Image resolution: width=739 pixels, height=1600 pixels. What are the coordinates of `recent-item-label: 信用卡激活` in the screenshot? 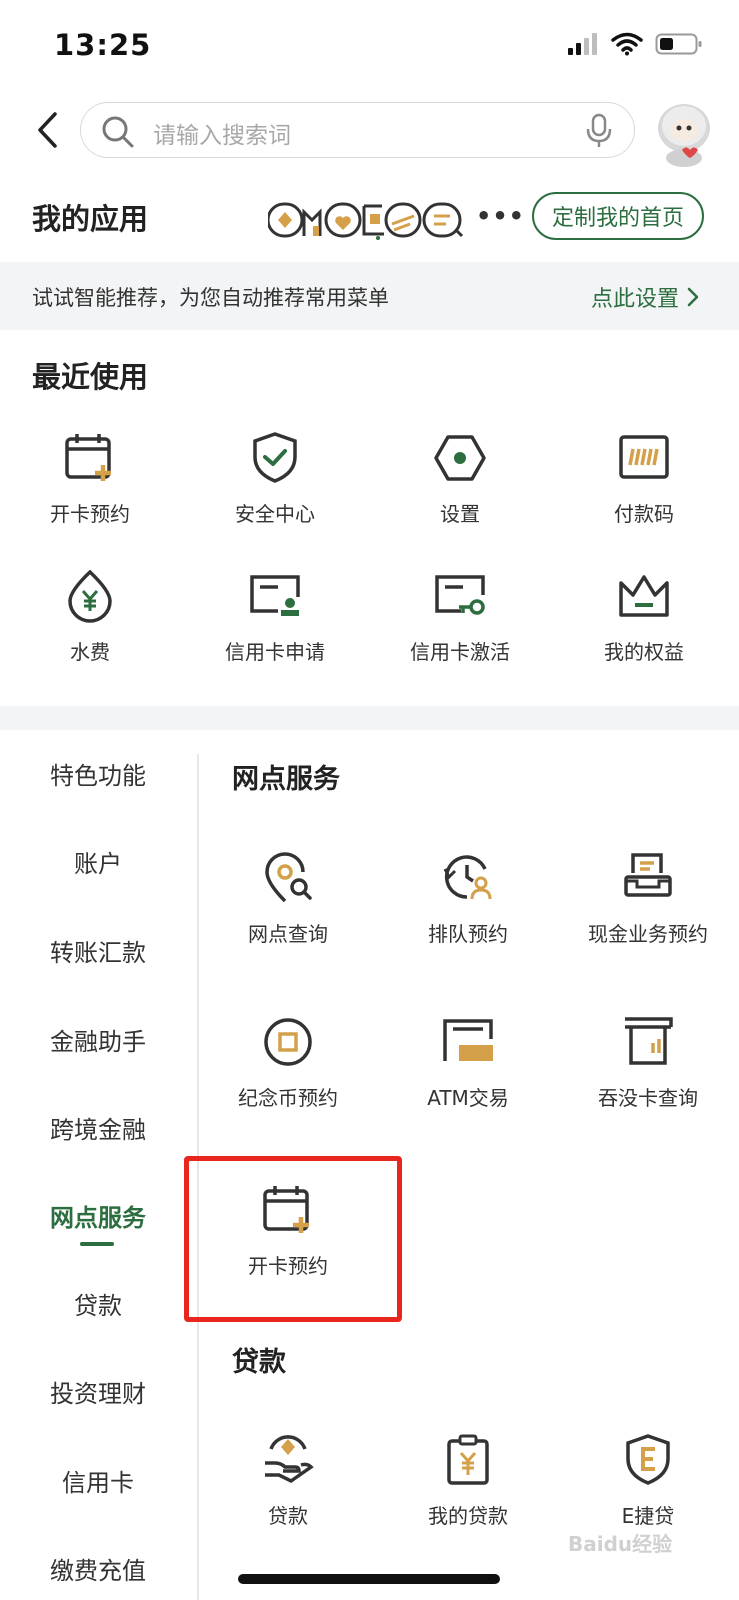 It's located at (460, 652).